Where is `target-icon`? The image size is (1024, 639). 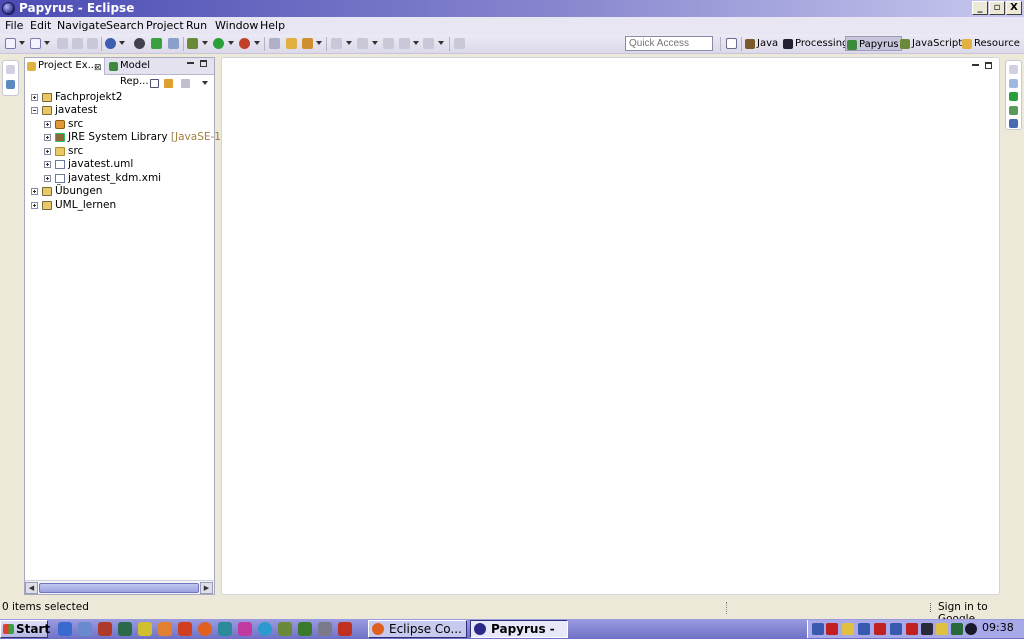
target-icon is located at coordinates (110, 43).